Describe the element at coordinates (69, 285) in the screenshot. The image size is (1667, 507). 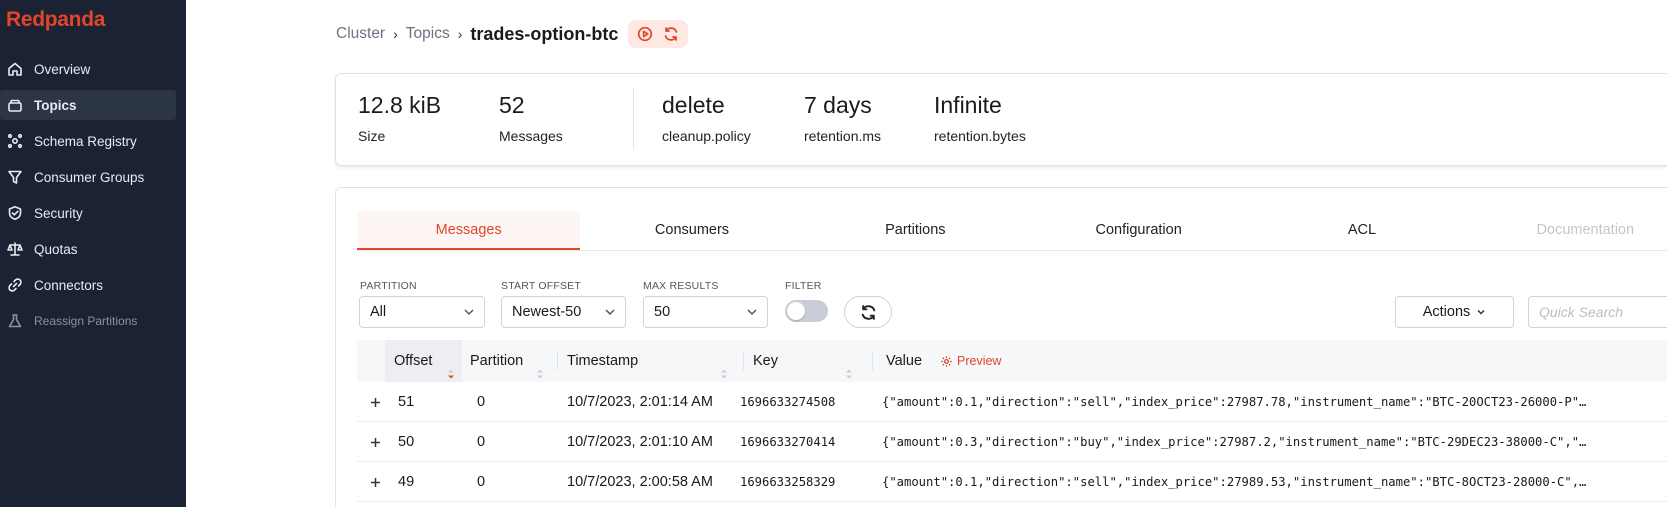
I see `sidebar-item-label: Connectors` at that location.